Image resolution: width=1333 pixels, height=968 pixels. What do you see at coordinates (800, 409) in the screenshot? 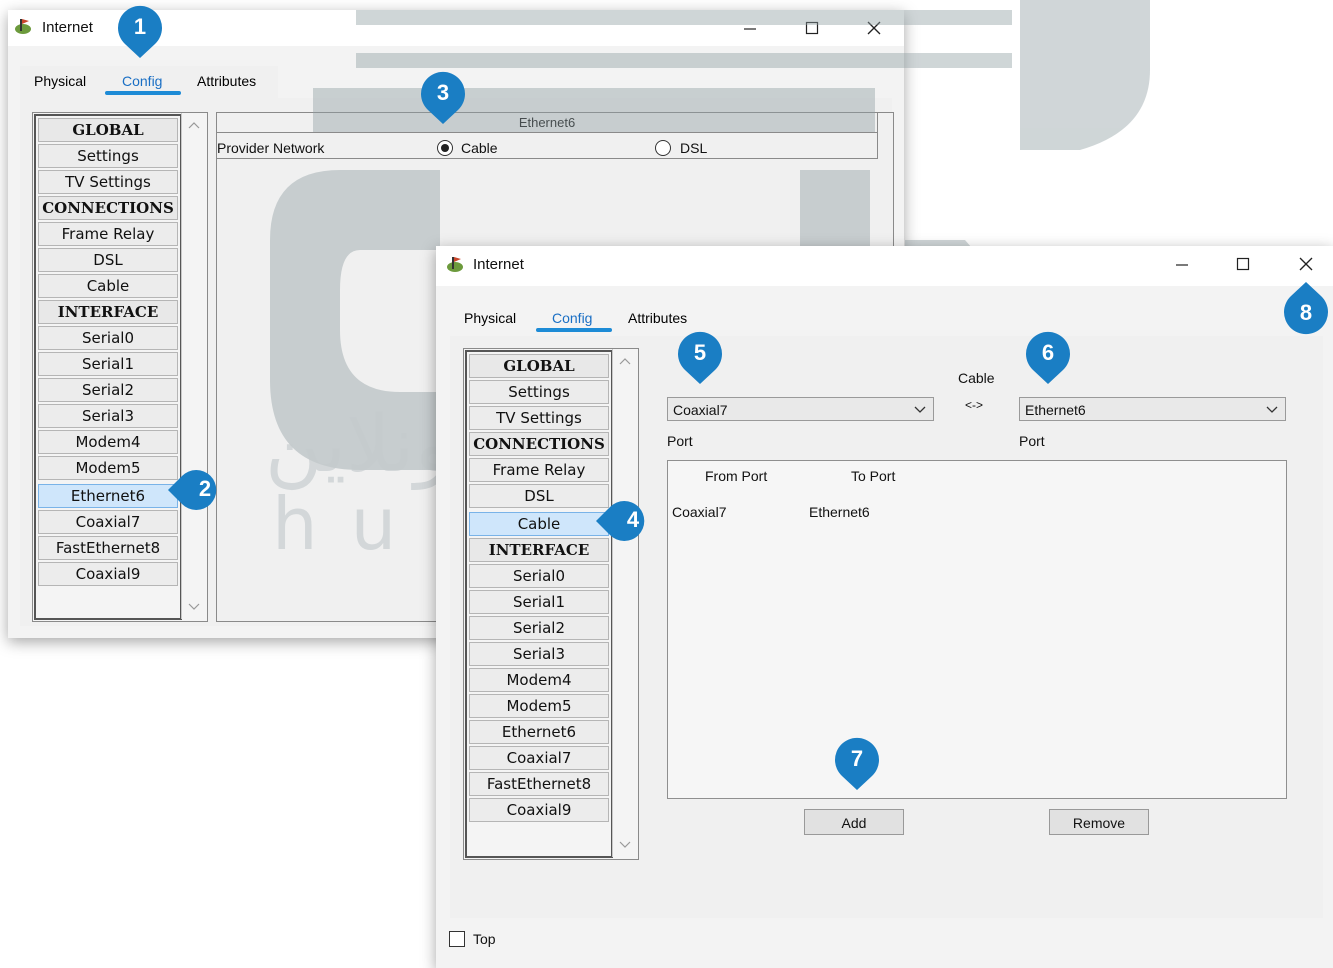
I see `from-port-combo: Coaxial7` at bounding box center [800, 409].